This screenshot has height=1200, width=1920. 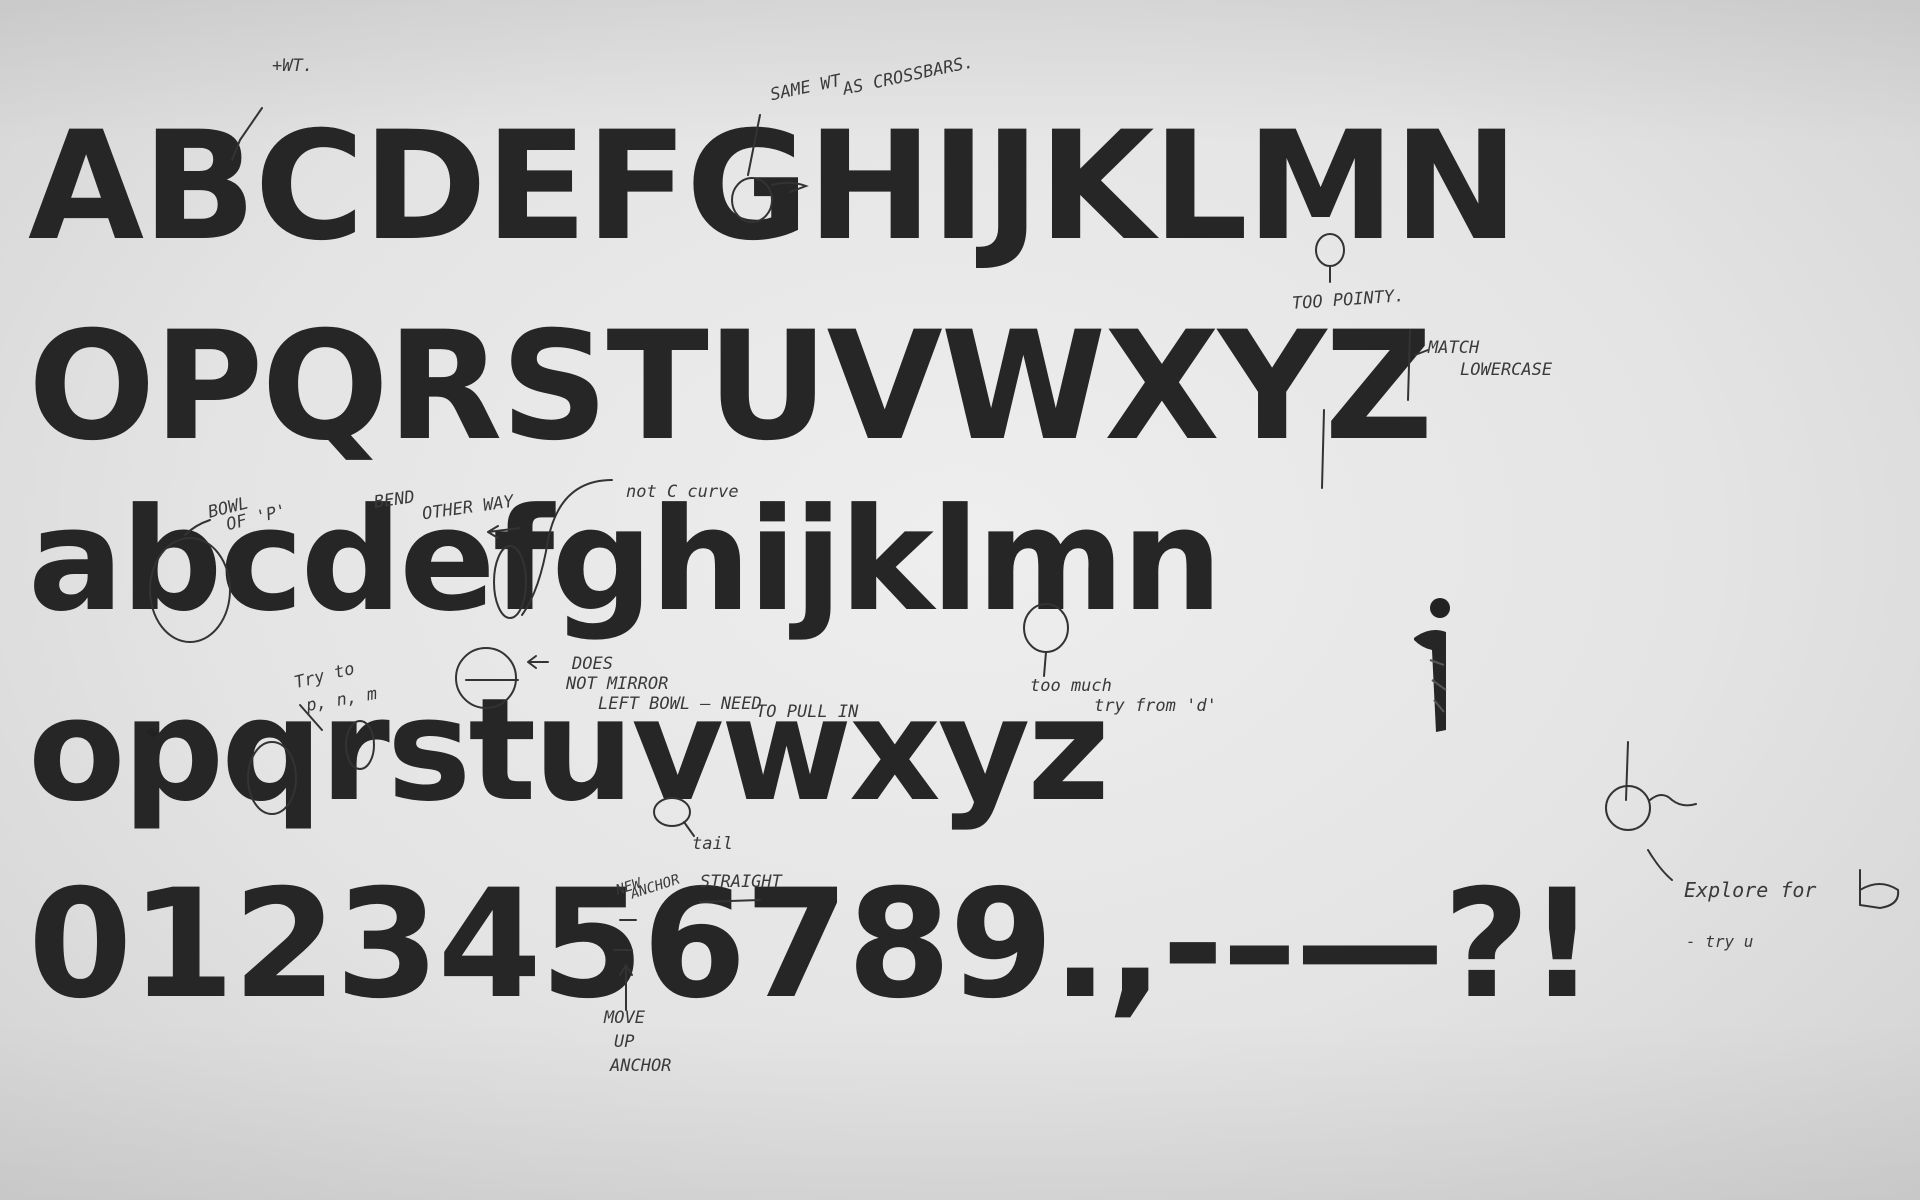 What do you see at coordinates (1673, 800) in the screenshot?
I see `explore-b-shoulder` at bounding box center [1673, 800].